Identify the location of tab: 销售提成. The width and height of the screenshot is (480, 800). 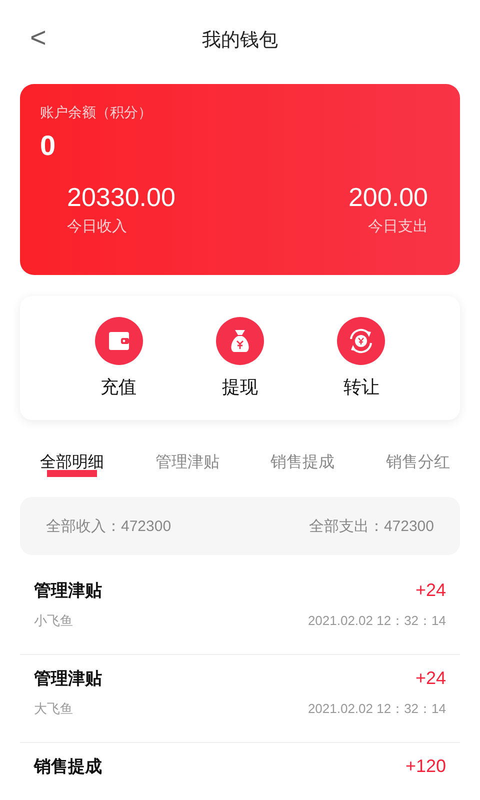
(302, 462).